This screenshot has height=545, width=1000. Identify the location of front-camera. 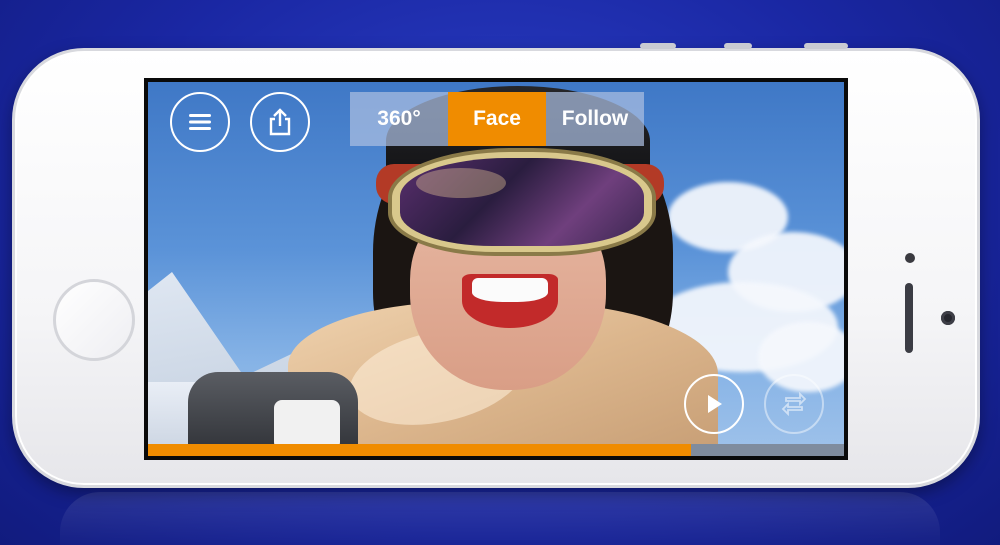
(910, 258).